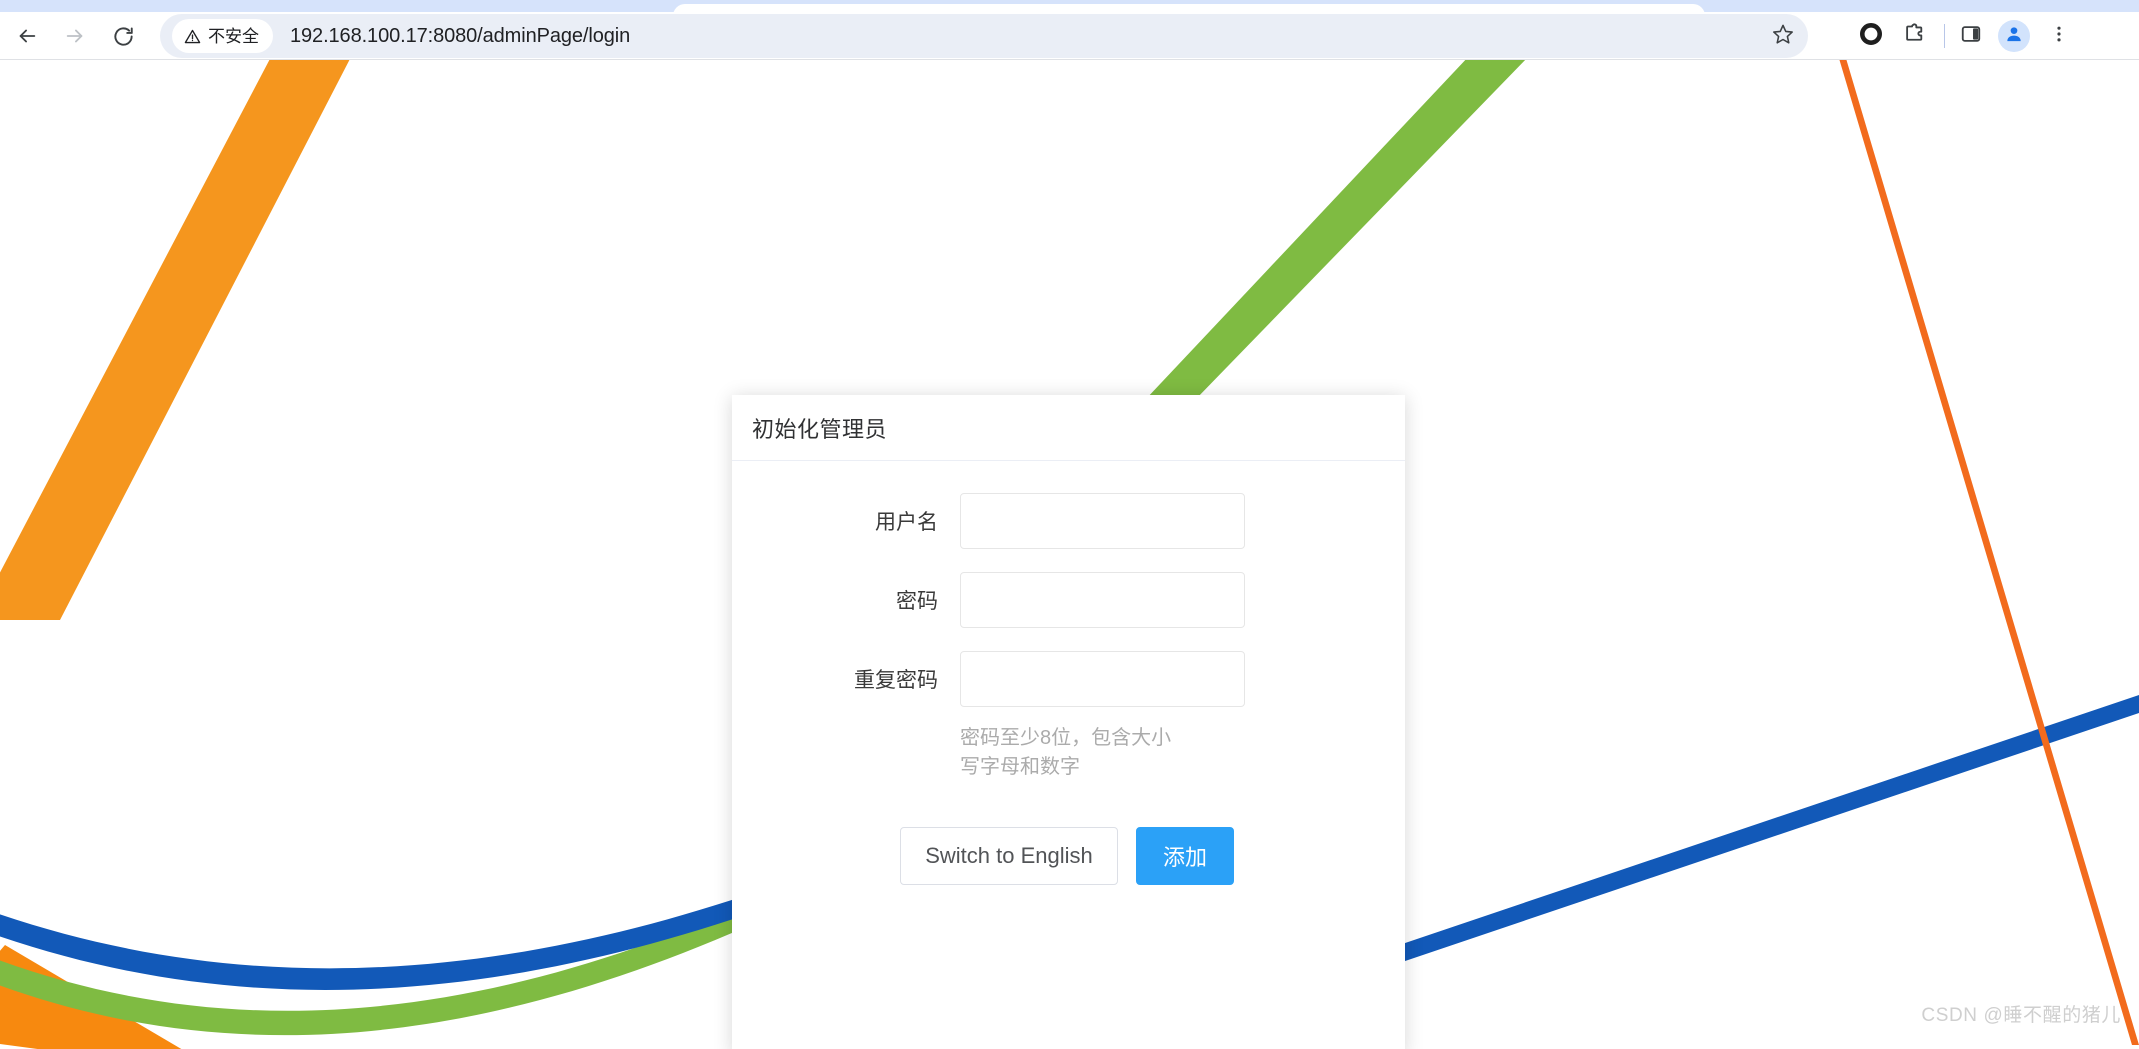 The image size is (2139, 1049). I want to click on green-band-top, so click(1335, 230).